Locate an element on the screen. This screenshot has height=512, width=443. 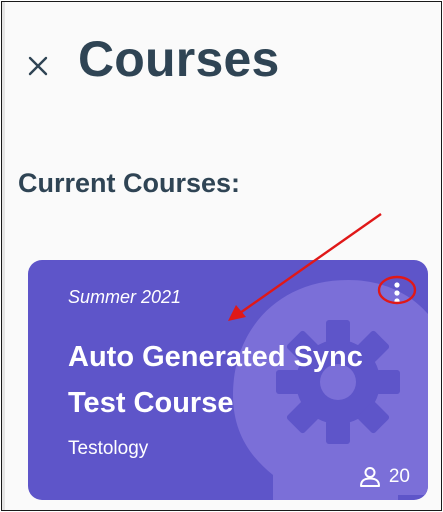
course-organization: Testology is located at coordinates (108, 448).